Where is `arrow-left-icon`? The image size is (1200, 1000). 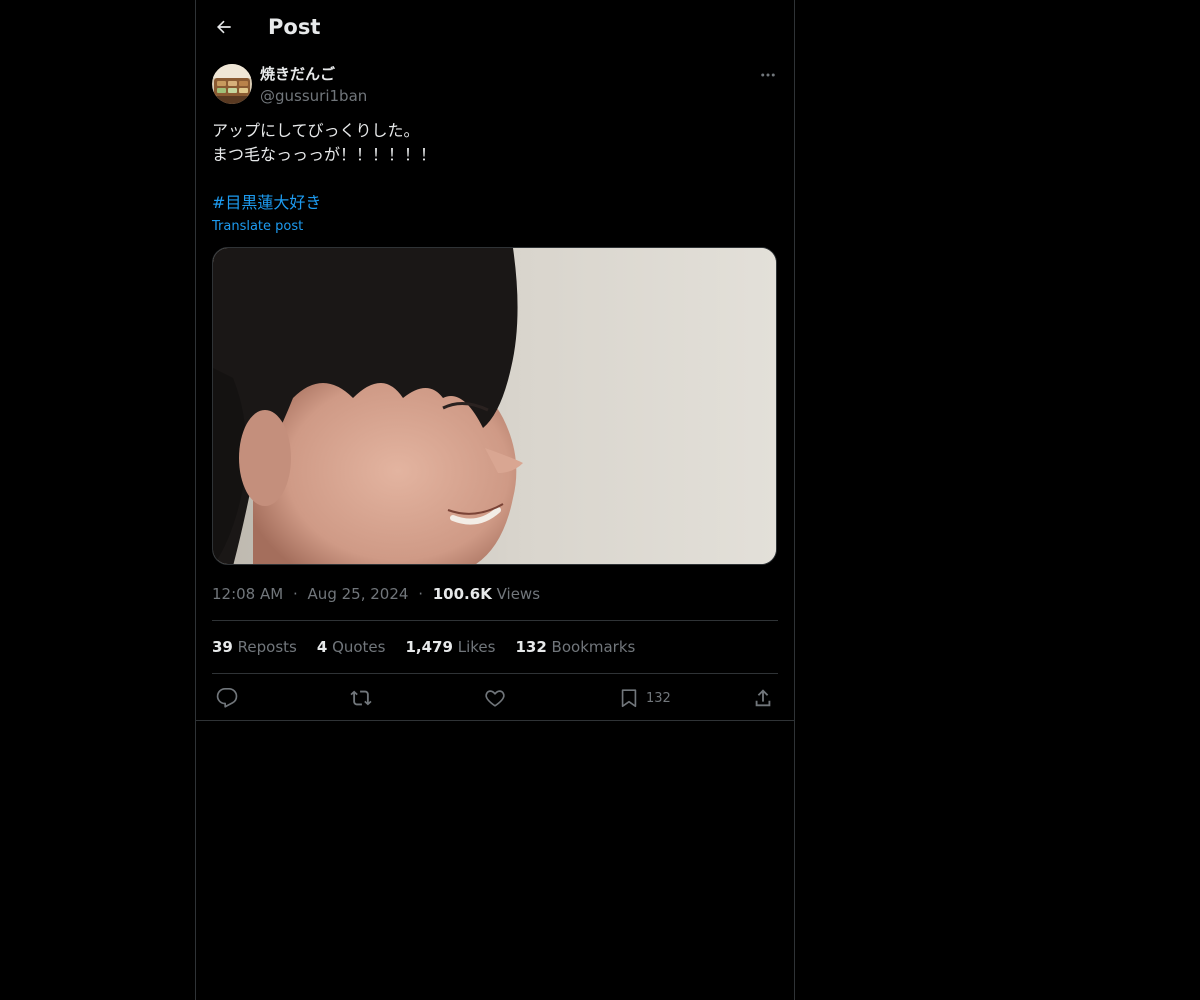
arrow-left-icon is located at coordinates (224, 27).